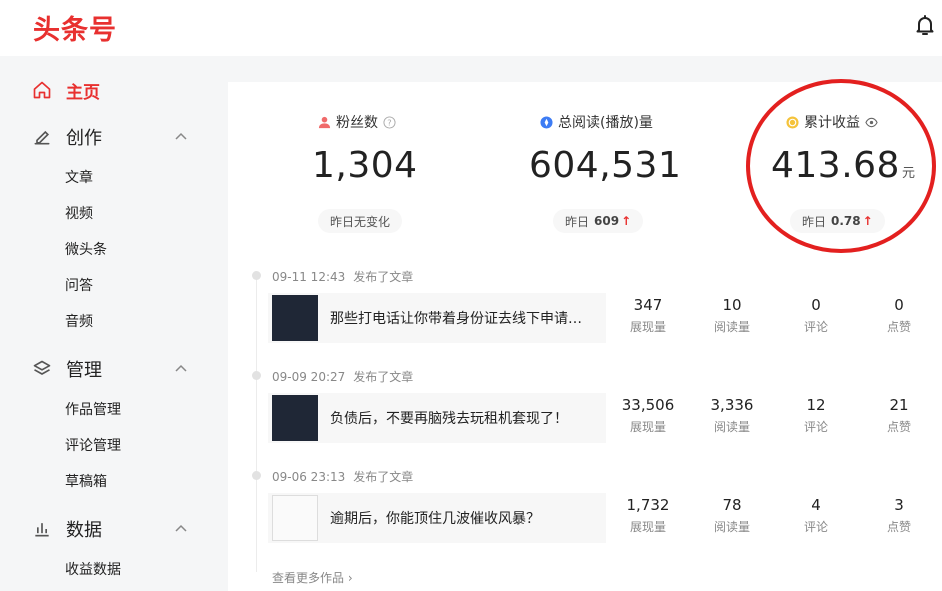 Image resolution: width=942 pixels, height=591 pixels. I want to click on sidebar-group-label: 创作, so click(84, 138).